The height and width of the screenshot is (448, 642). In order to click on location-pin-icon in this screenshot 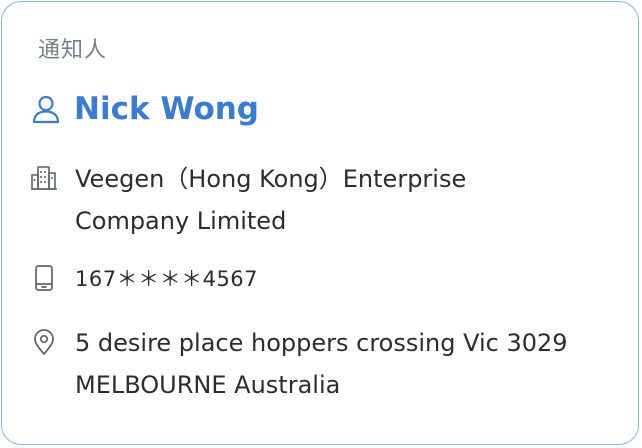, I will do `click(44, 342)`.